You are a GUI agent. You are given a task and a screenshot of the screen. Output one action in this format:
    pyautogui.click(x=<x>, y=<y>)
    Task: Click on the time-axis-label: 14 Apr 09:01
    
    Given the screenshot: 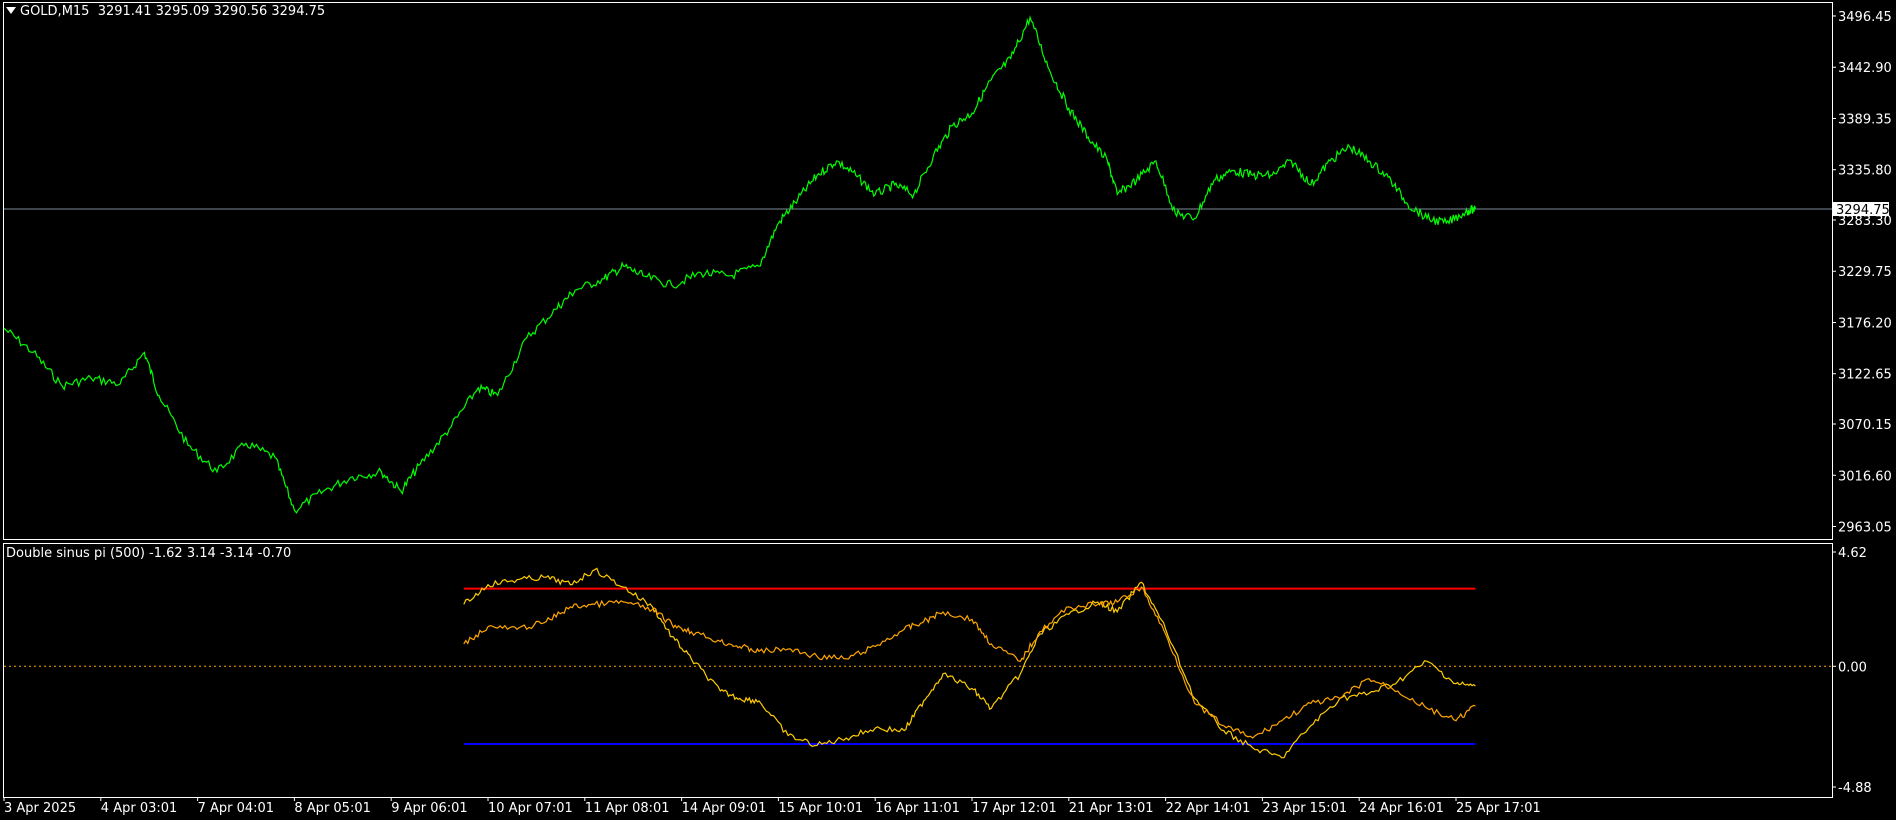 What is the action you would take?
    pyautogui.click(x=724, y=808)
    